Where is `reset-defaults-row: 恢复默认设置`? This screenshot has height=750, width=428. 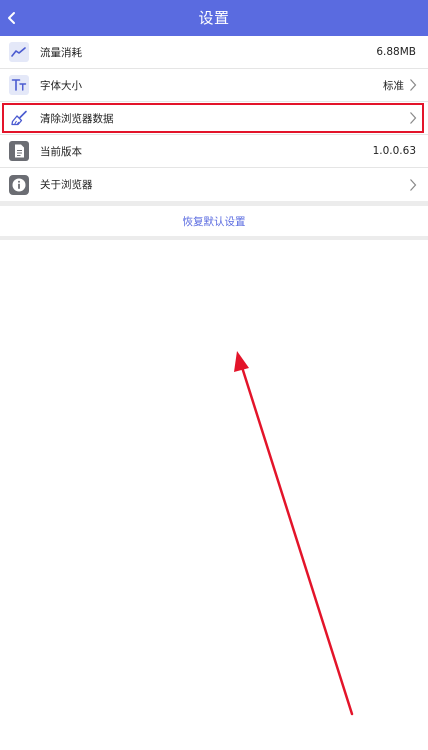
reset-defaults-row: 恢复默认设置 is located at coordinates (214, 223).